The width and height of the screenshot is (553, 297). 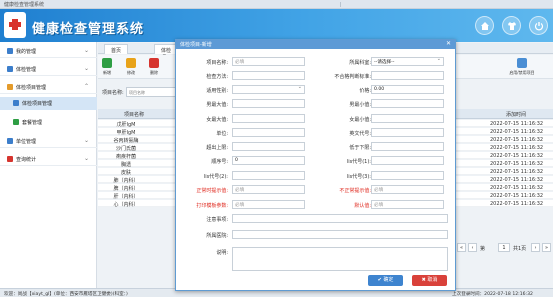 What do you see at coordinates (340, 259) in the screenshot?
I see `input-desc` at bounding box center [340, 259].